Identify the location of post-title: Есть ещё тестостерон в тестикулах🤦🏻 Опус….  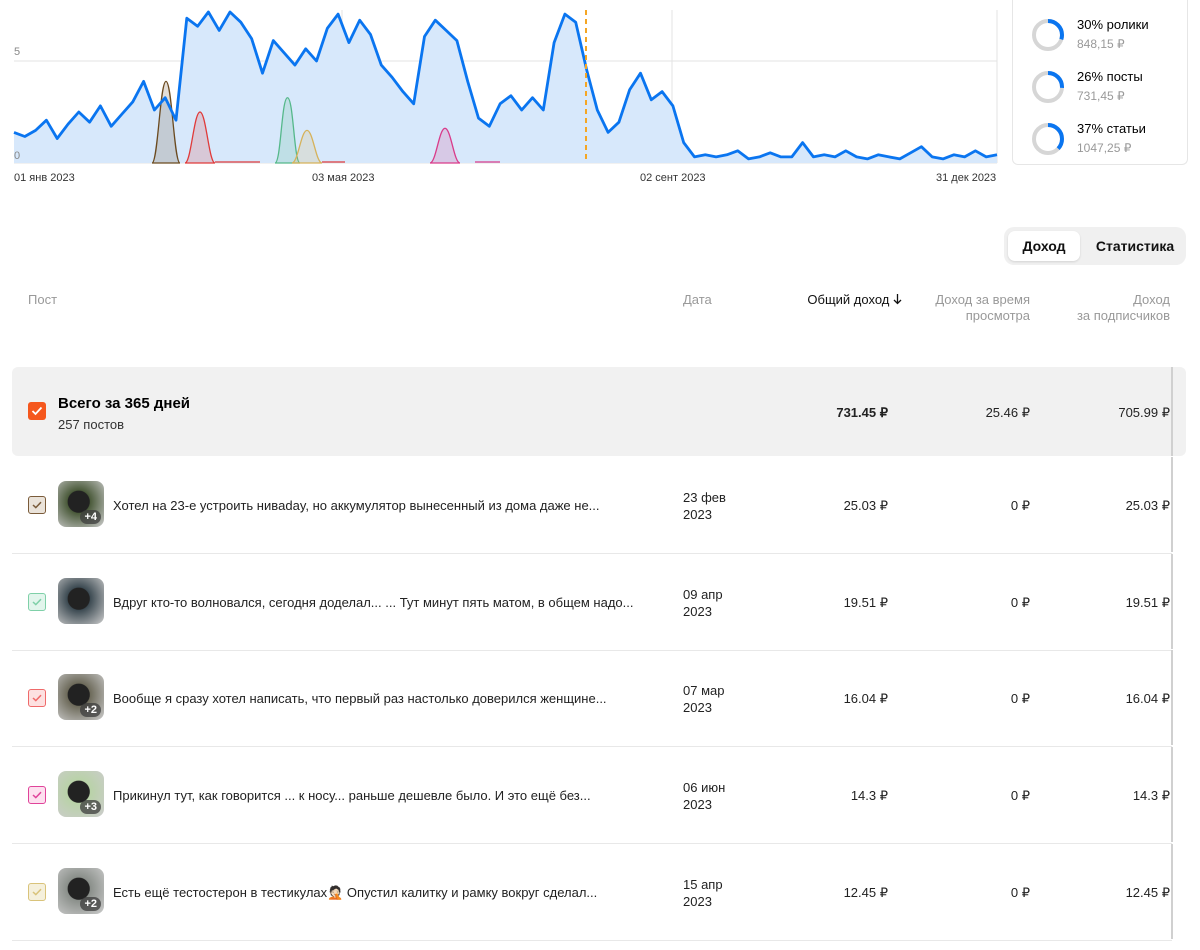
(355, 893).